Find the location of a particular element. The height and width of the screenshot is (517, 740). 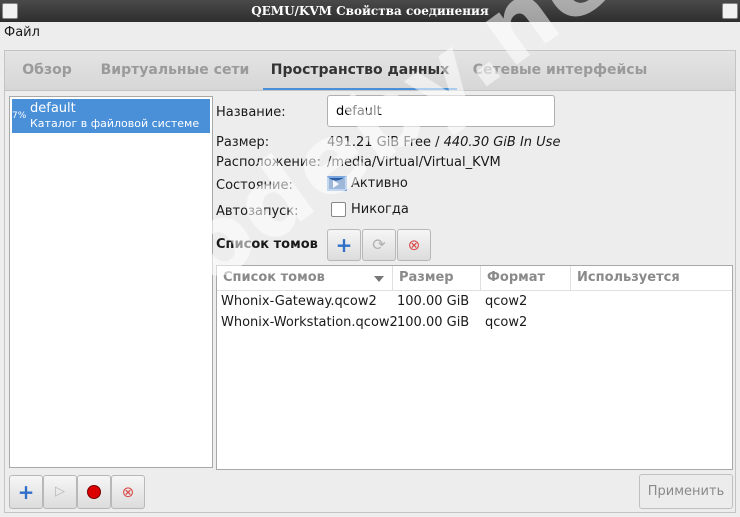

pool-usage-percent: 7% is located at coordinates (19, 116).